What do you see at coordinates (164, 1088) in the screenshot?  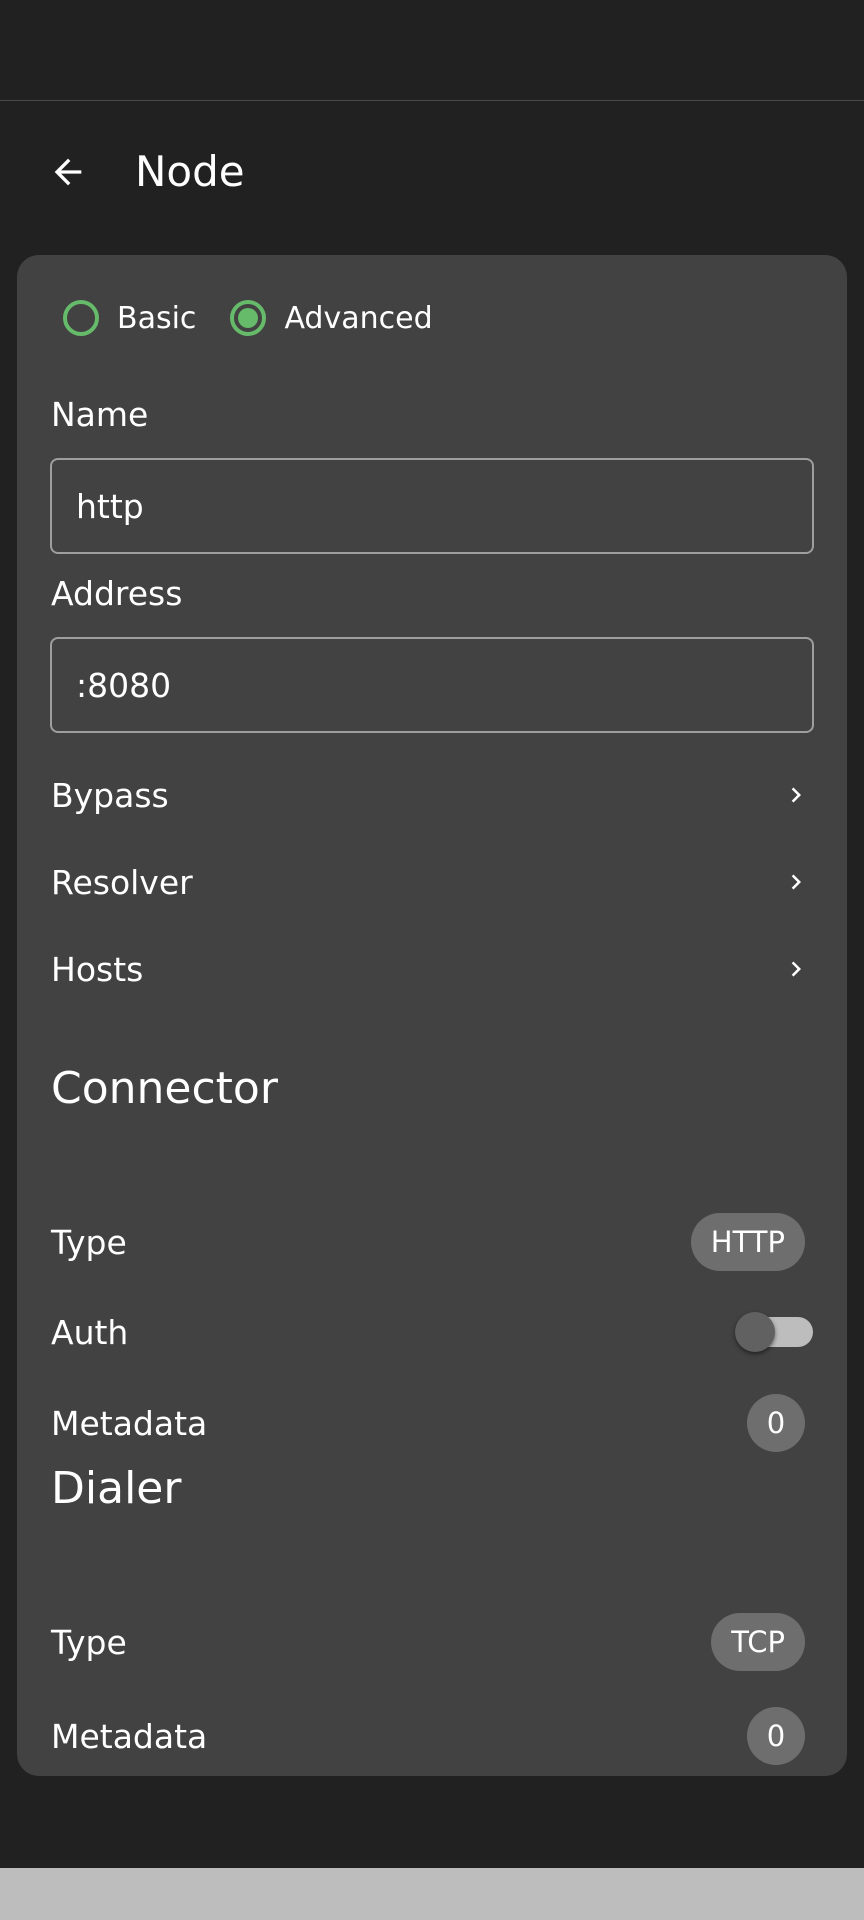 I see `connector-section-title: Connector` at bounding box center [164, 1088].